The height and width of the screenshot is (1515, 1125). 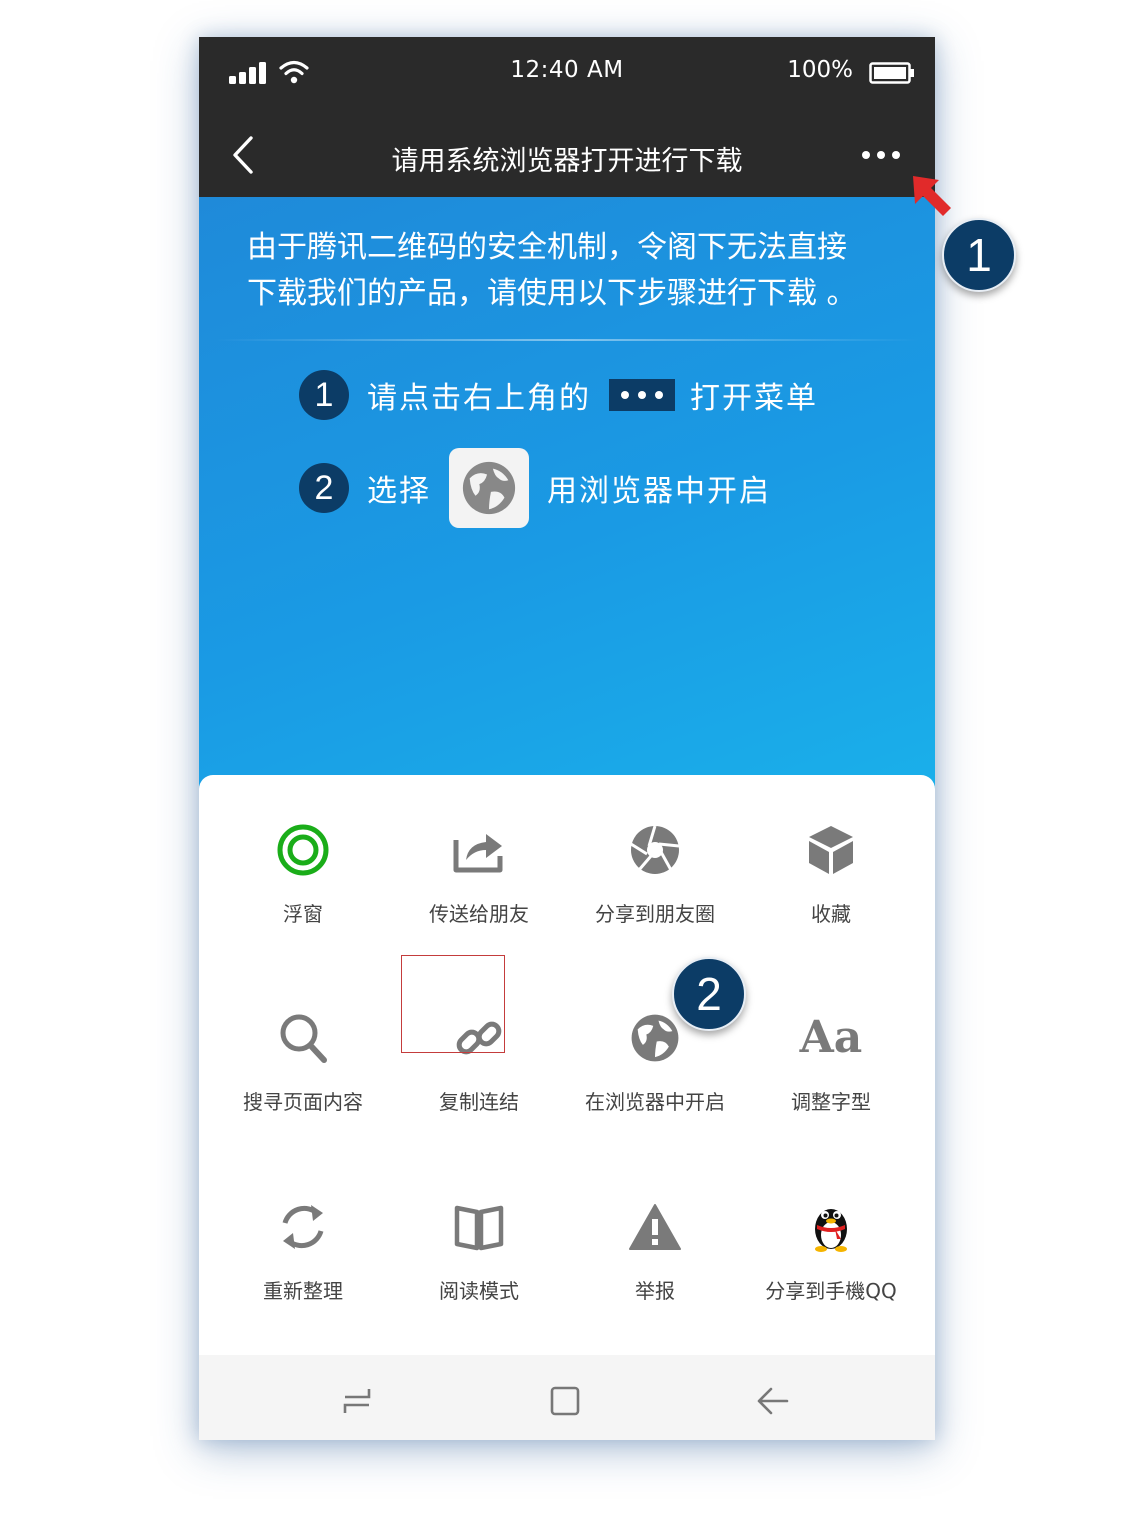 What do you see at coordinates (567, 340) in the screenshot?
I see `divider` at bounding box center [567, 340].